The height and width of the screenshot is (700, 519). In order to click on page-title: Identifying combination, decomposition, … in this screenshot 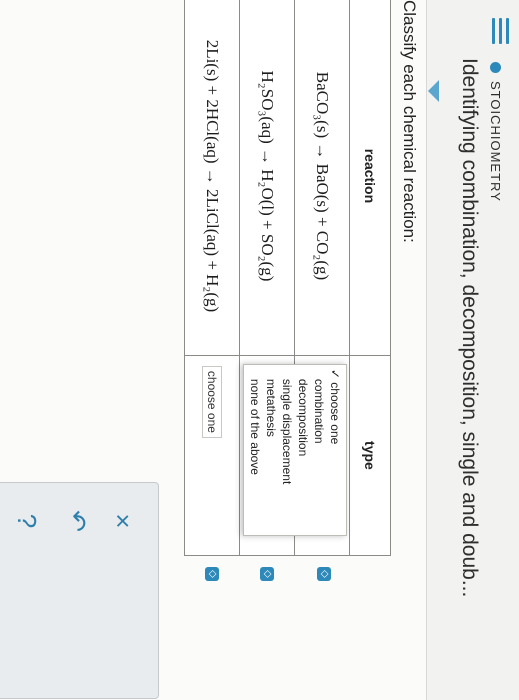, I will do `click(469, 328)`.